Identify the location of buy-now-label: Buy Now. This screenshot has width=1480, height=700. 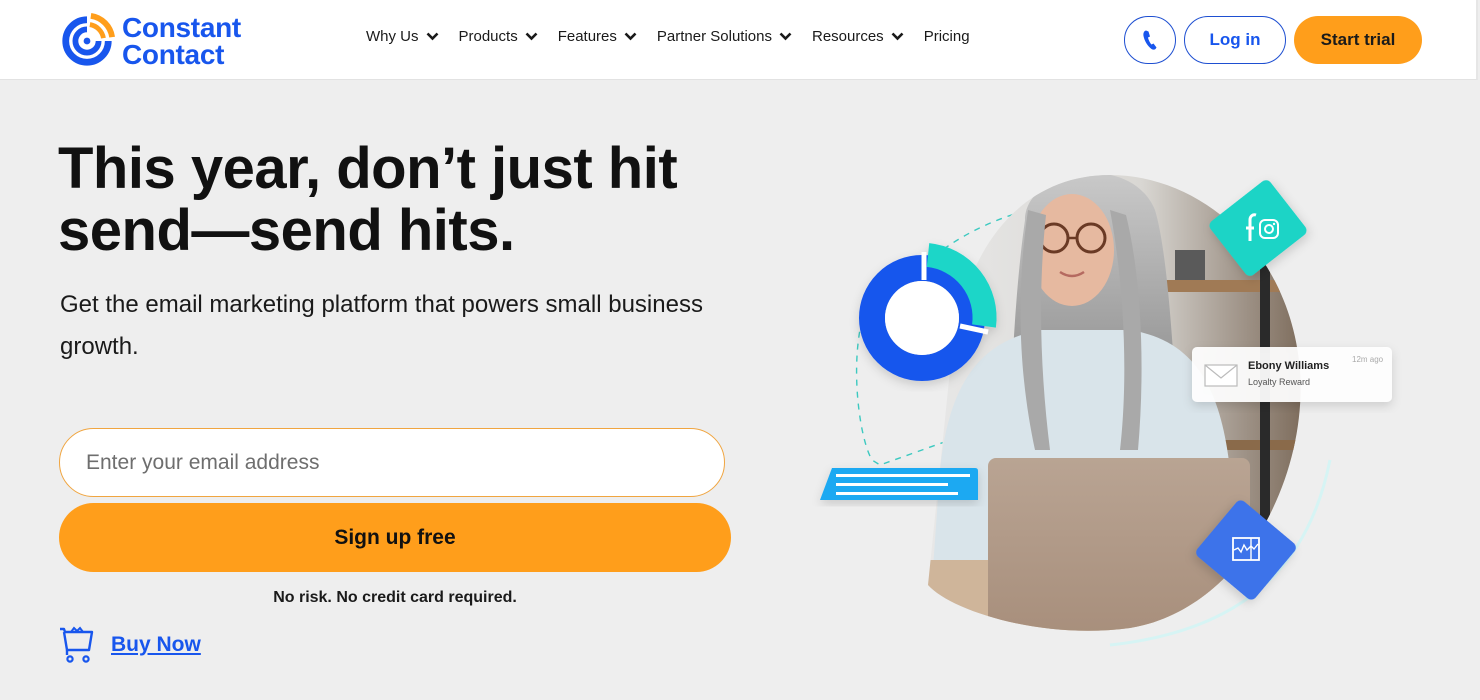
(156, 644).